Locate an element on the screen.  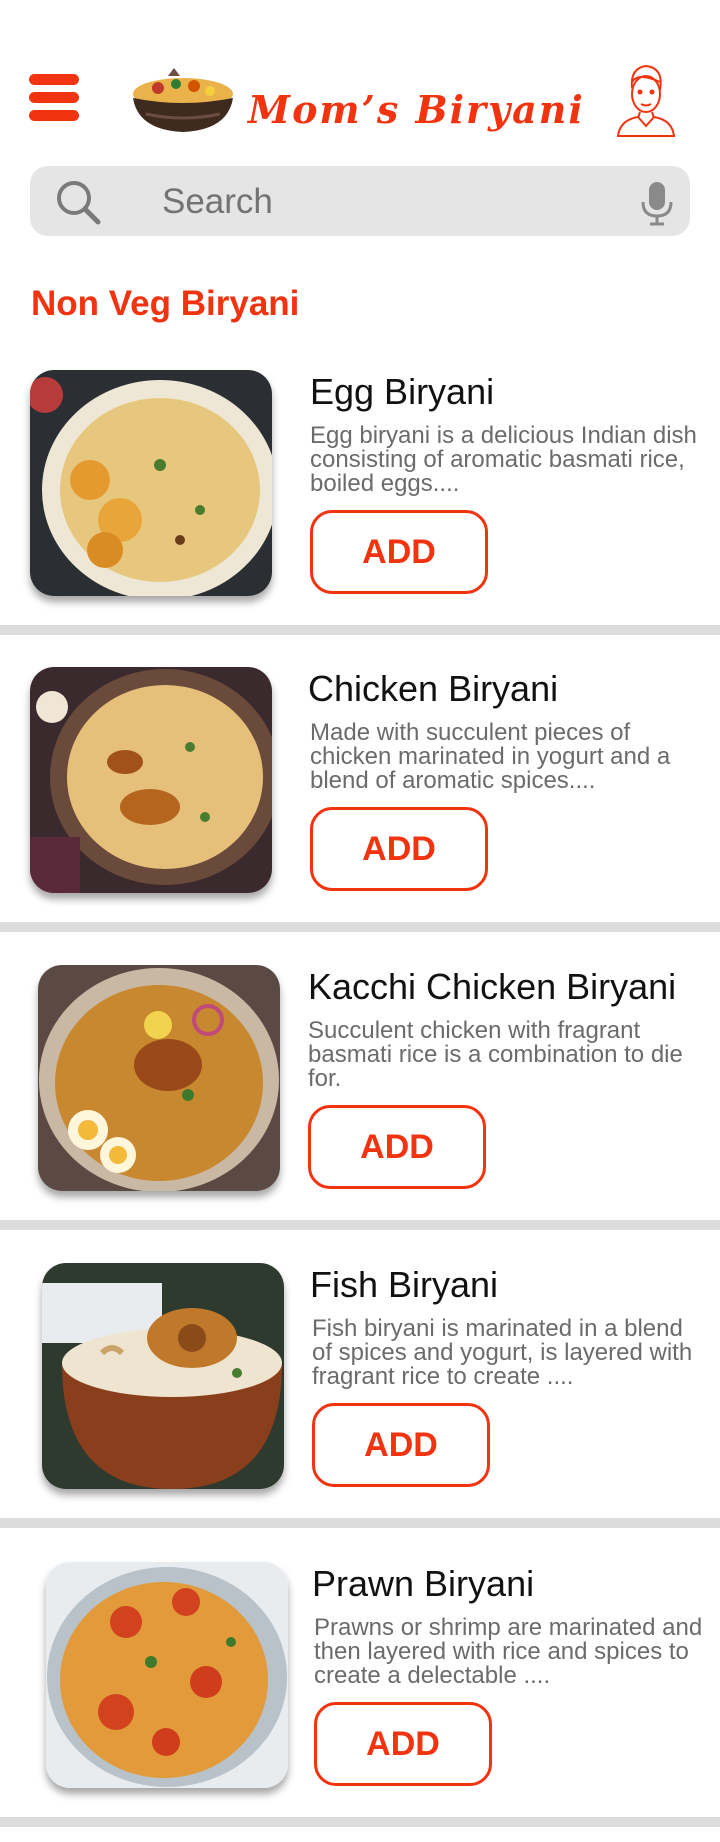
search-icon is located at coordinates (79, 203).